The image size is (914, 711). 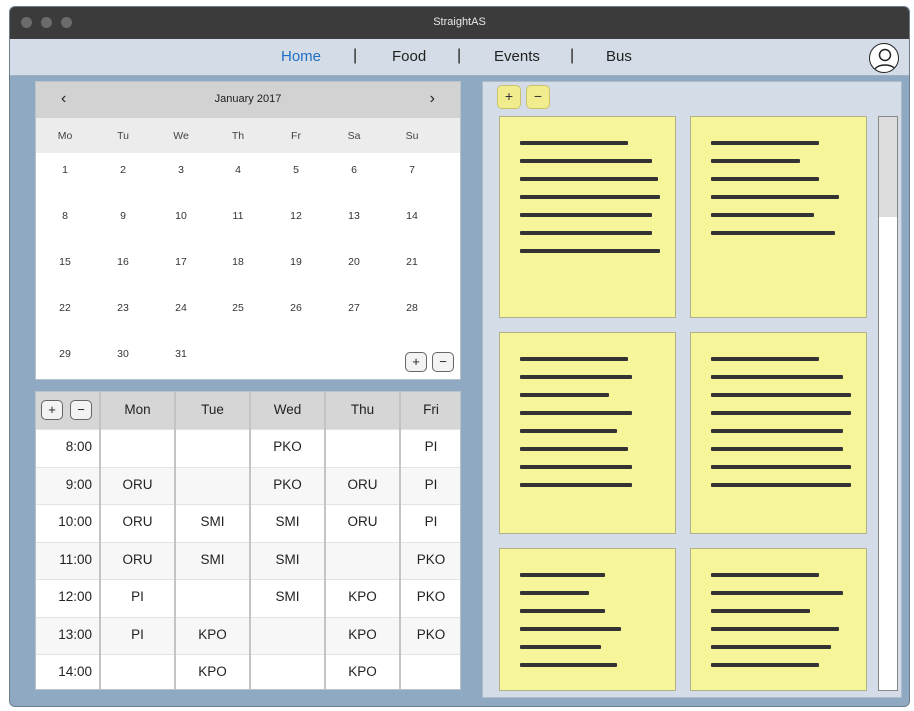 I want to click on calendar-date: 12, so click(x=296, y=216).